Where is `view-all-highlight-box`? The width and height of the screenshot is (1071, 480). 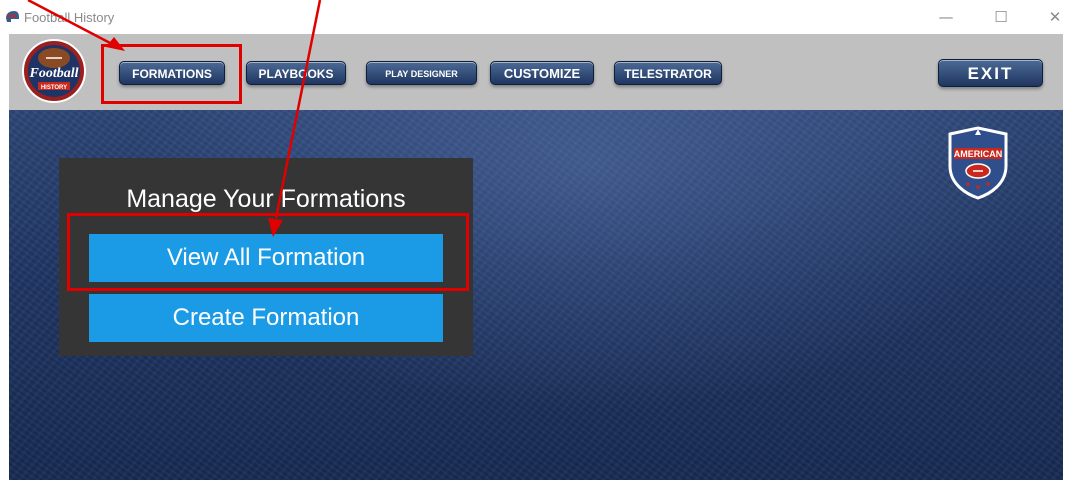 view-all-highlight-box is located at coordinates (268, 252).